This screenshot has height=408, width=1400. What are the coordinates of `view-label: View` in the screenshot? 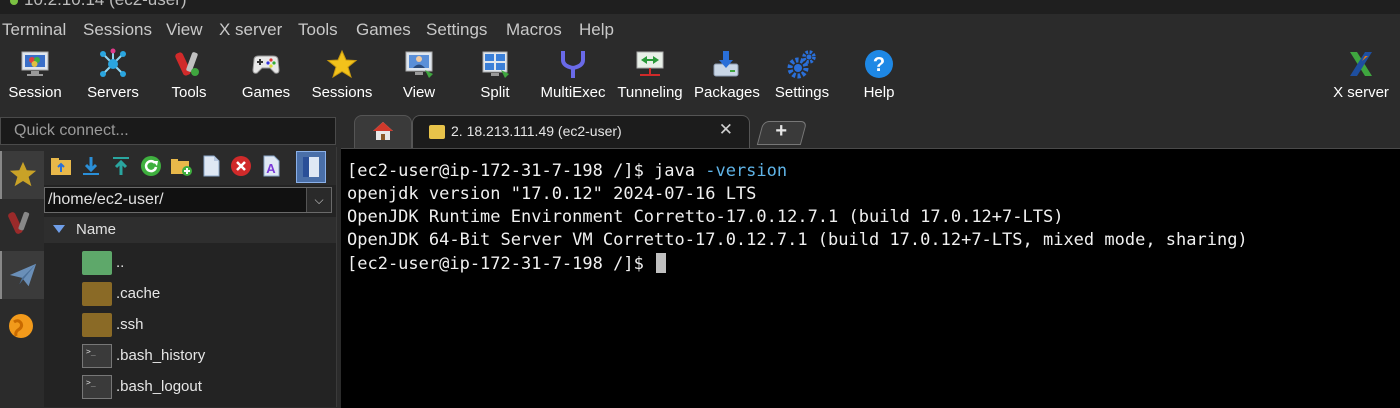 It's located at (419, 92).